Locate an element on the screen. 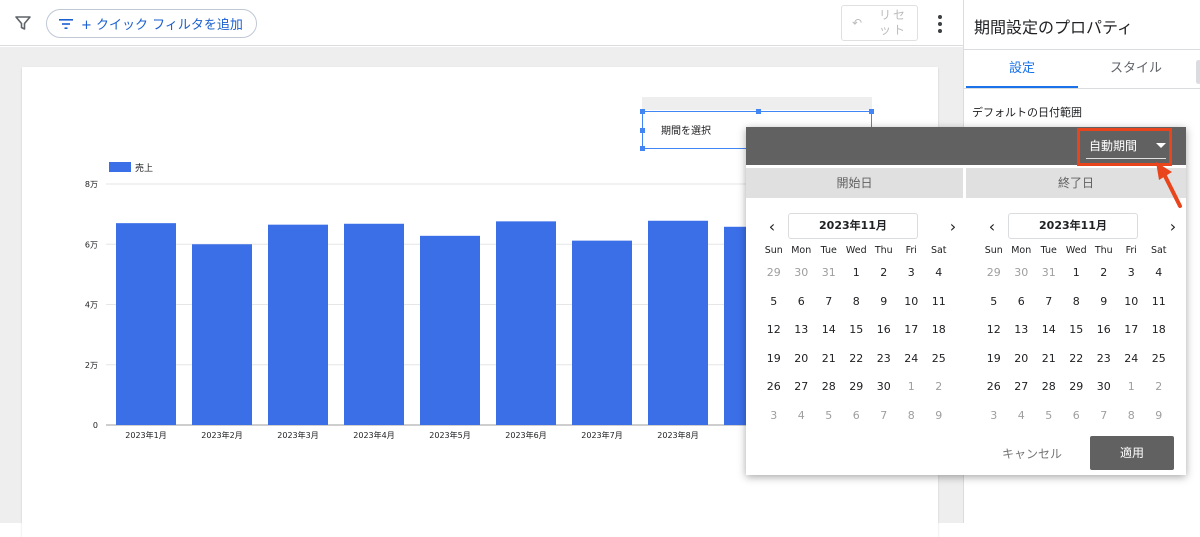 The width and height of the screenshot is (1200, 537). more-vert-icon is located at coordinates (940, 24).